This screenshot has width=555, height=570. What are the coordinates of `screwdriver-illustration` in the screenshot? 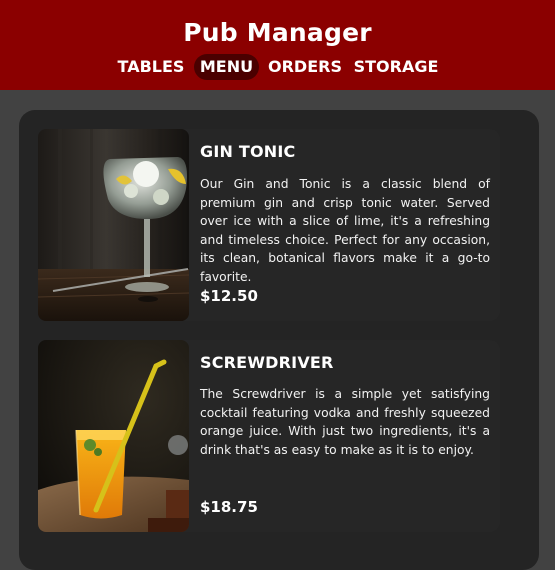 It's located at (113, 436).